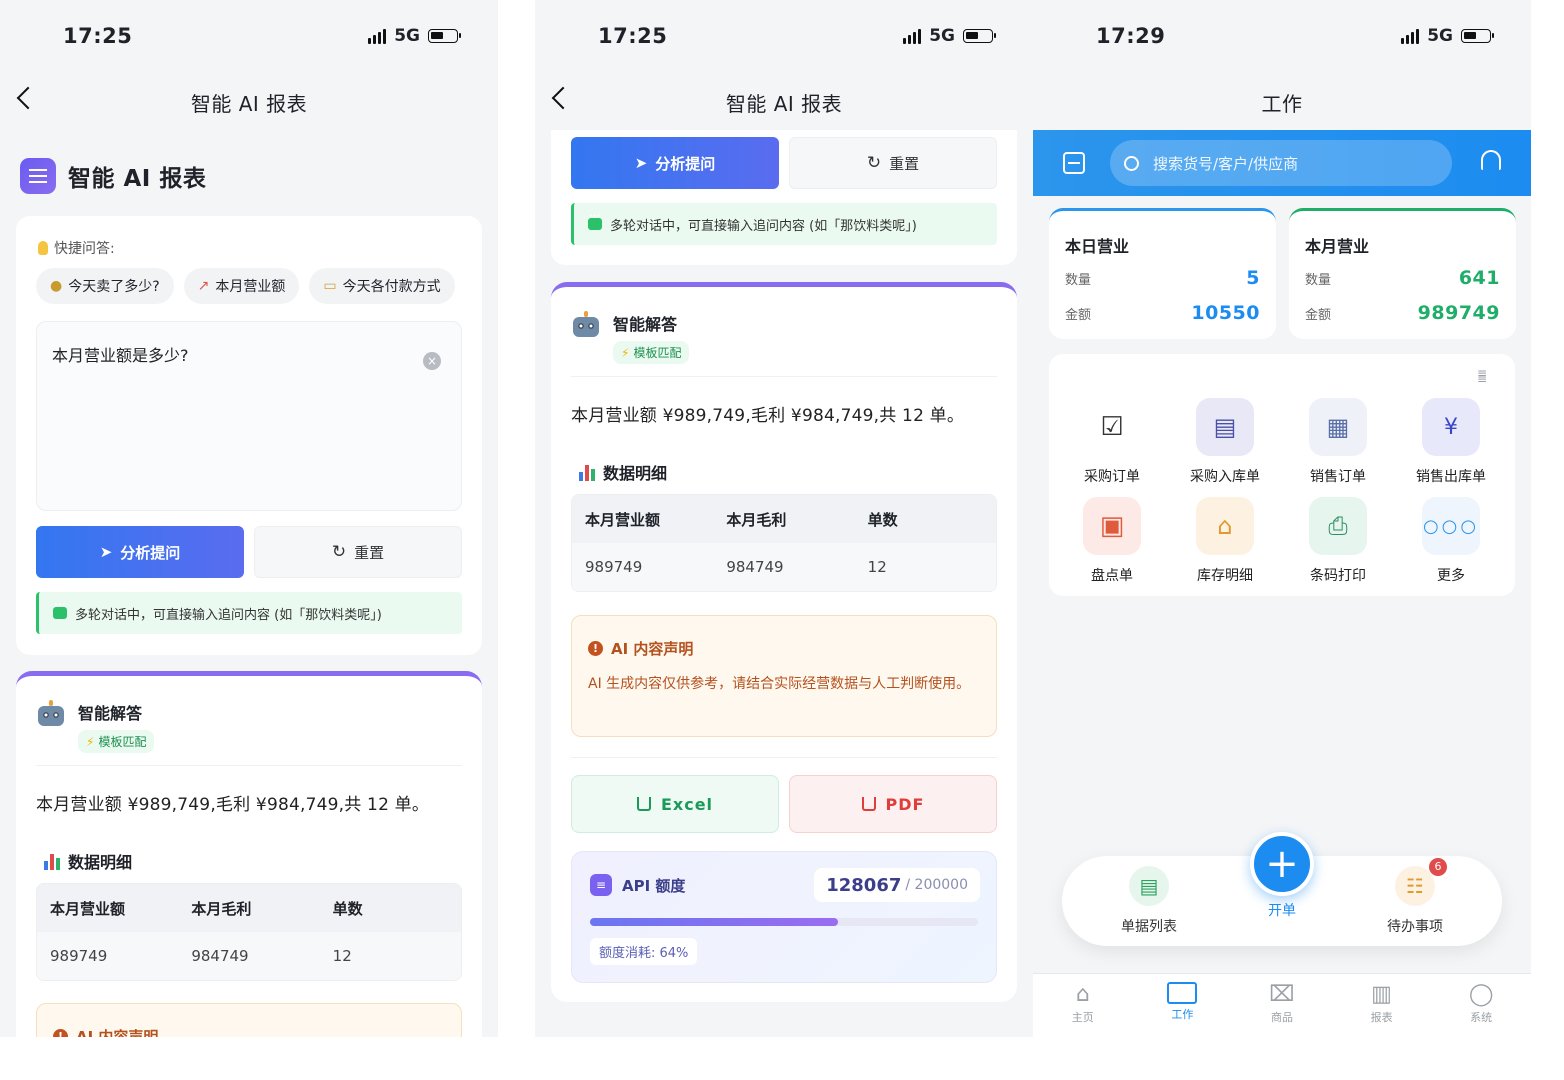 The width and height of the screenshot is (1564, 1080). I want to click on grid-item-inventory-detail: ⌂ 库存明细, so click(1225, 541).